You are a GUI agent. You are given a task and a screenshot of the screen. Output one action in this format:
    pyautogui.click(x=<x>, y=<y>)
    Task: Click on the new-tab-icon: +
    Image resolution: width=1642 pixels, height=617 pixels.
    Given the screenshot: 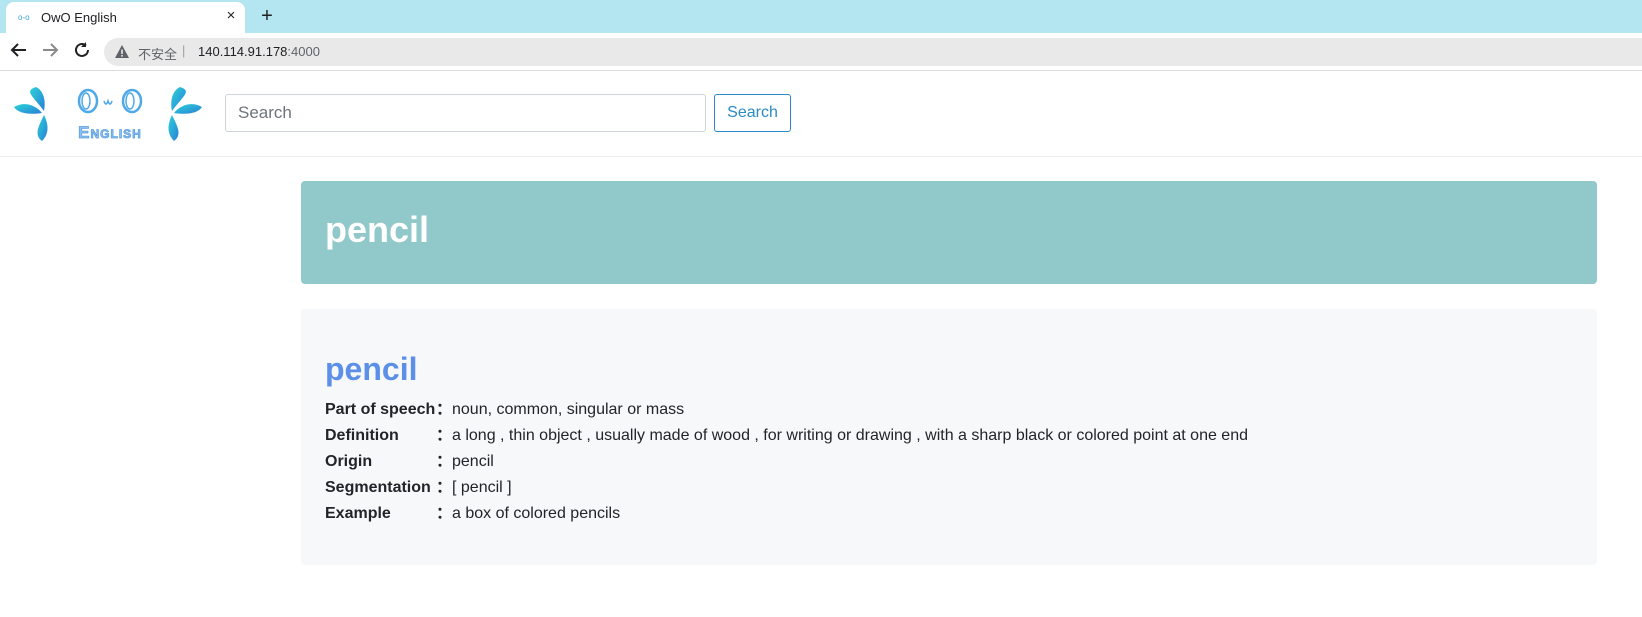 What is the action you would take?
    pyautogui.click(x=267, y=16)
    